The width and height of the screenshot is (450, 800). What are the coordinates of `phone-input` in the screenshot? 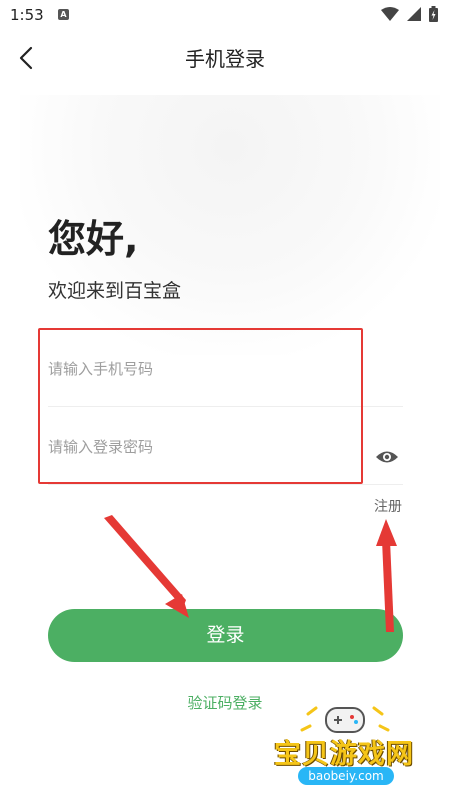 It's located at (198, 369).